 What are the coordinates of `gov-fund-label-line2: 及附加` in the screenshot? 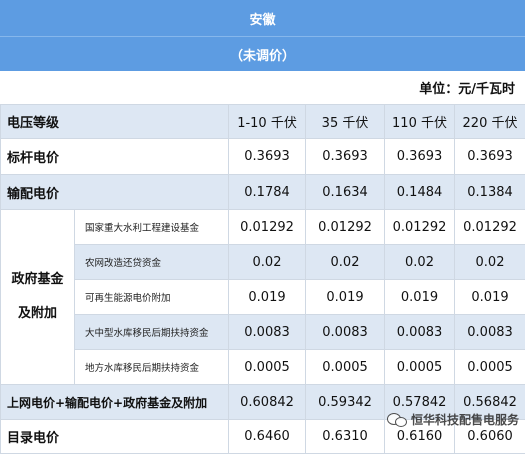 It's located at (37, 314).